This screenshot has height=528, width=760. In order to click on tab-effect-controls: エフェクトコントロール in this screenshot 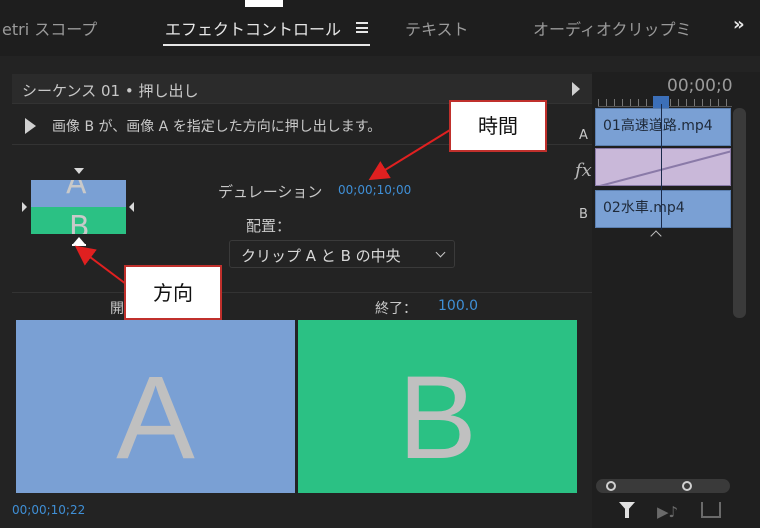, I will do `click(253, 28)`.